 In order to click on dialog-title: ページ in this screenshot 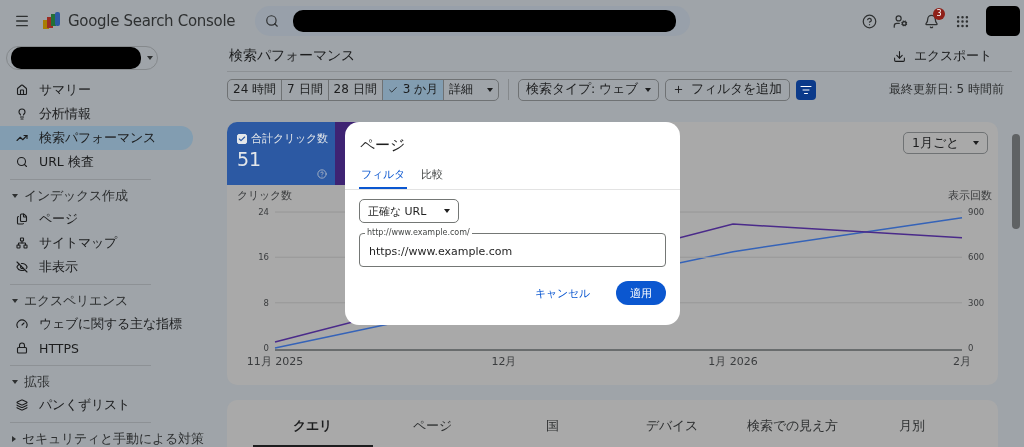, I will do `click(383, 145)`.